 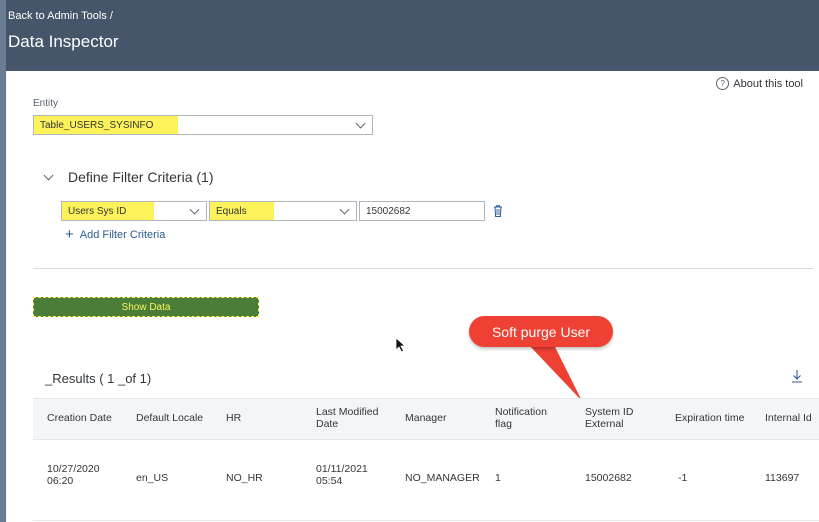 What do you see at coordinates (683, 478) in the screenshot?
I see `cell-expiration-time: -1` at bounding box center [683, 478].